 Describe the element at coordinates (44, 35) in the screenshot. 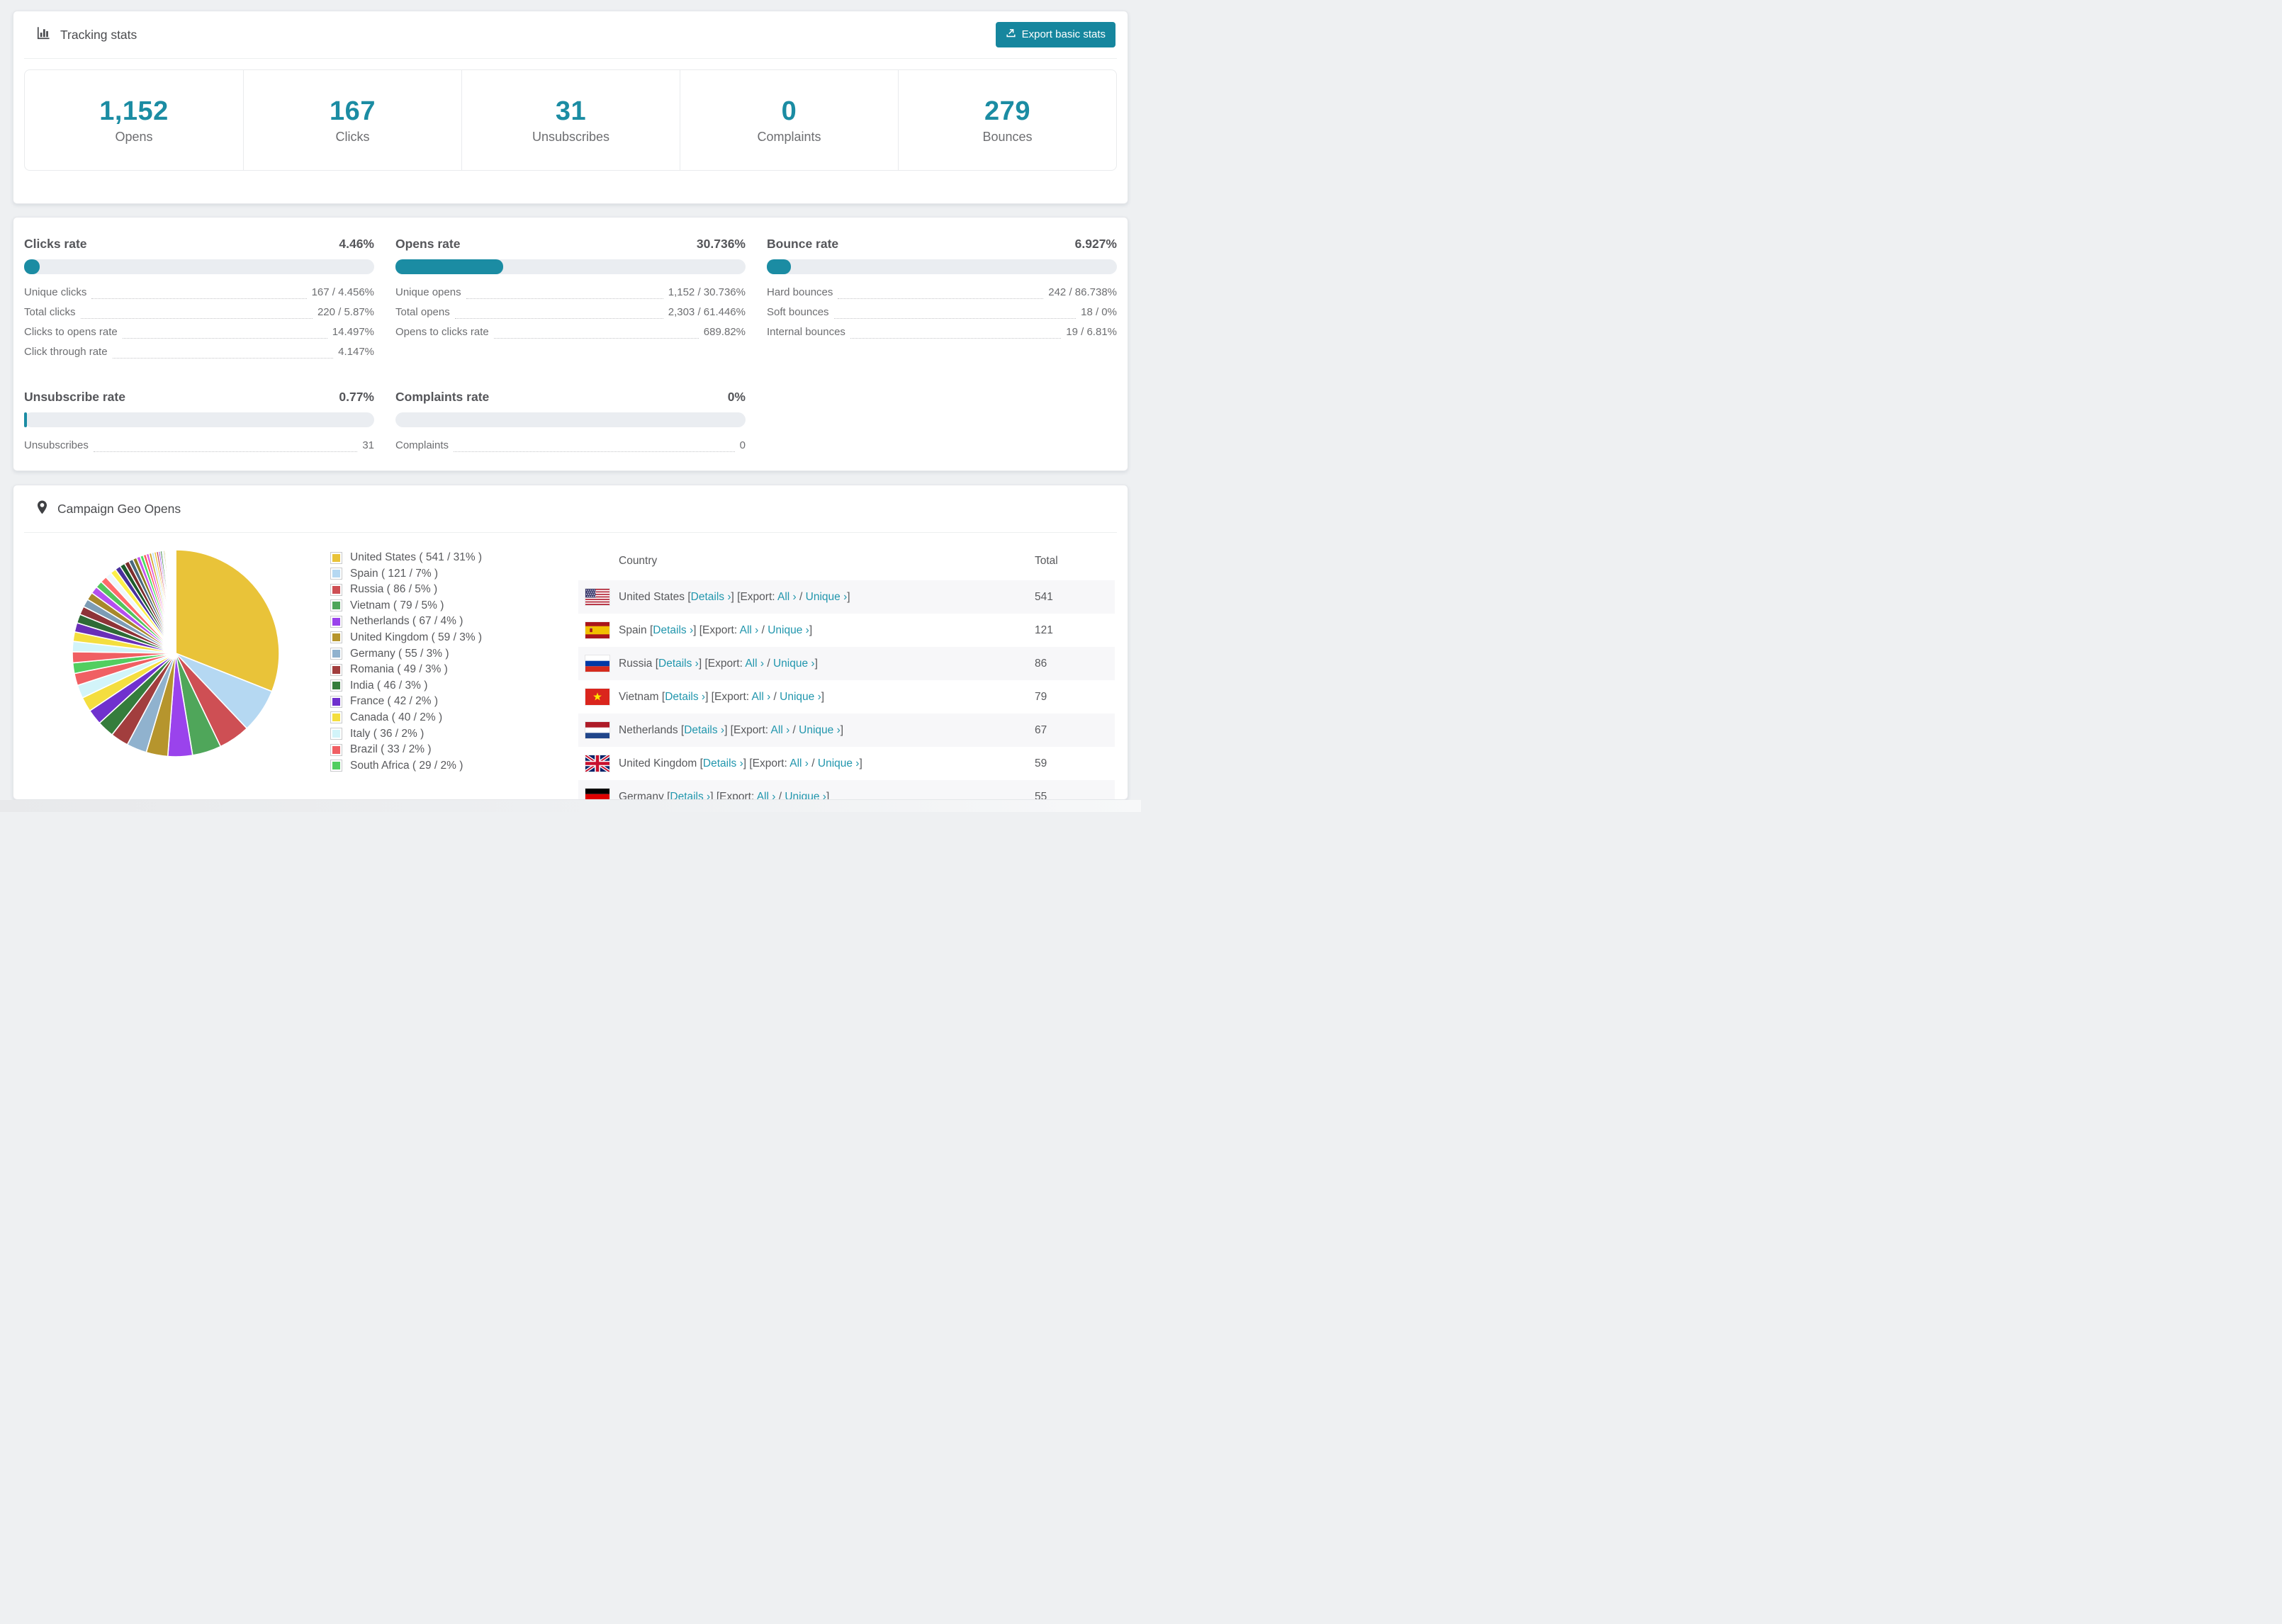

I see `bar-chart-icon` at that location.